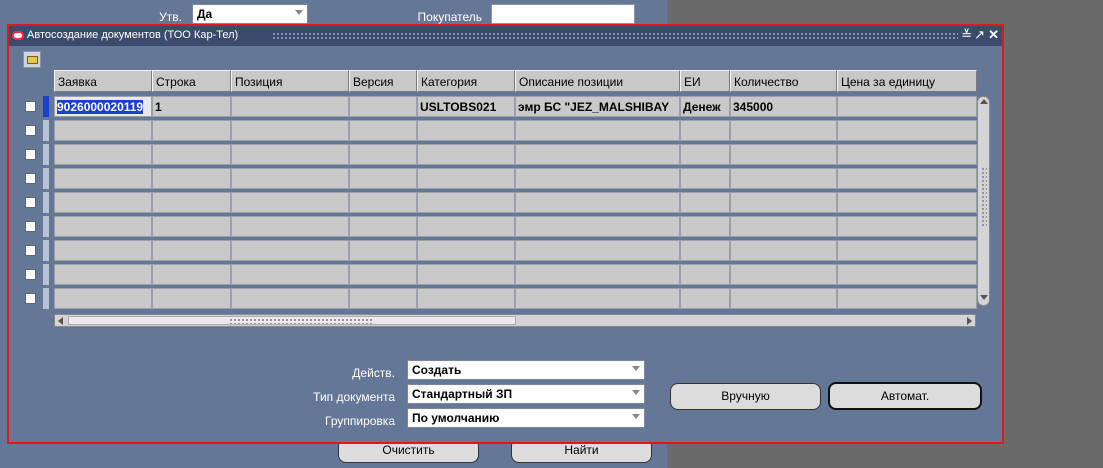 This screenshot has height=468, width=1103. Describe the element at coordinates (979, 35) in the screenshot. I see `maximize-icon: ↗` at that location.